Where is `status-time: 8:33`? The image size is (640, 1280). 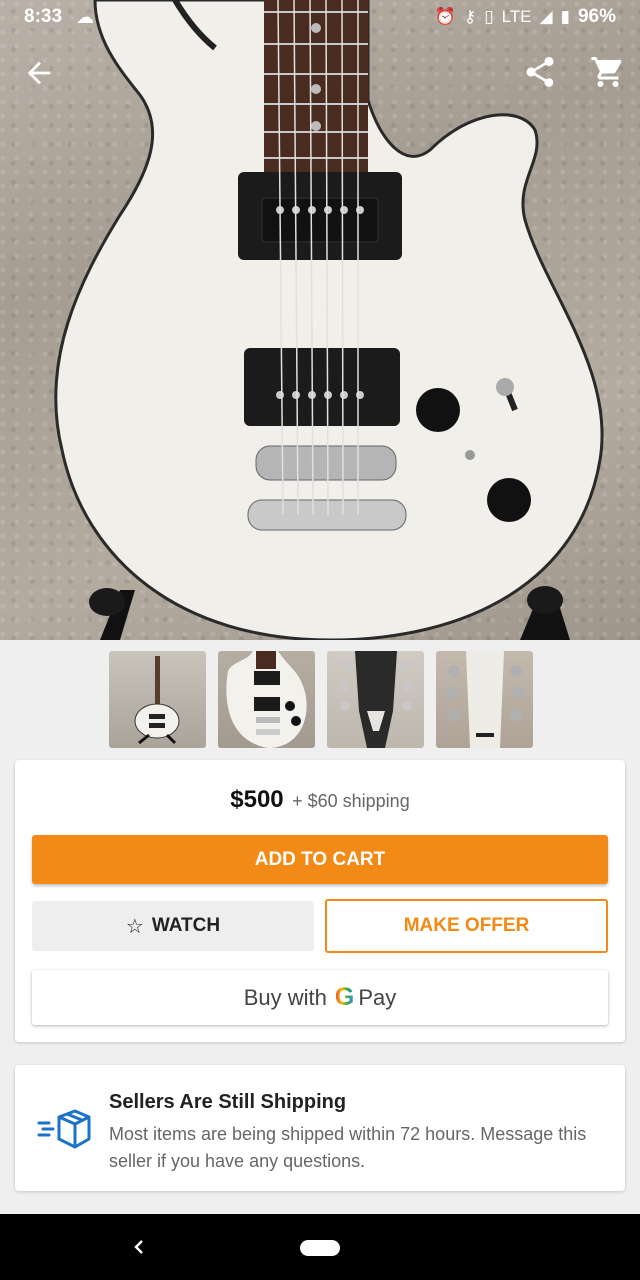
status-time: 8:33 is located at coordinates (43, 16).